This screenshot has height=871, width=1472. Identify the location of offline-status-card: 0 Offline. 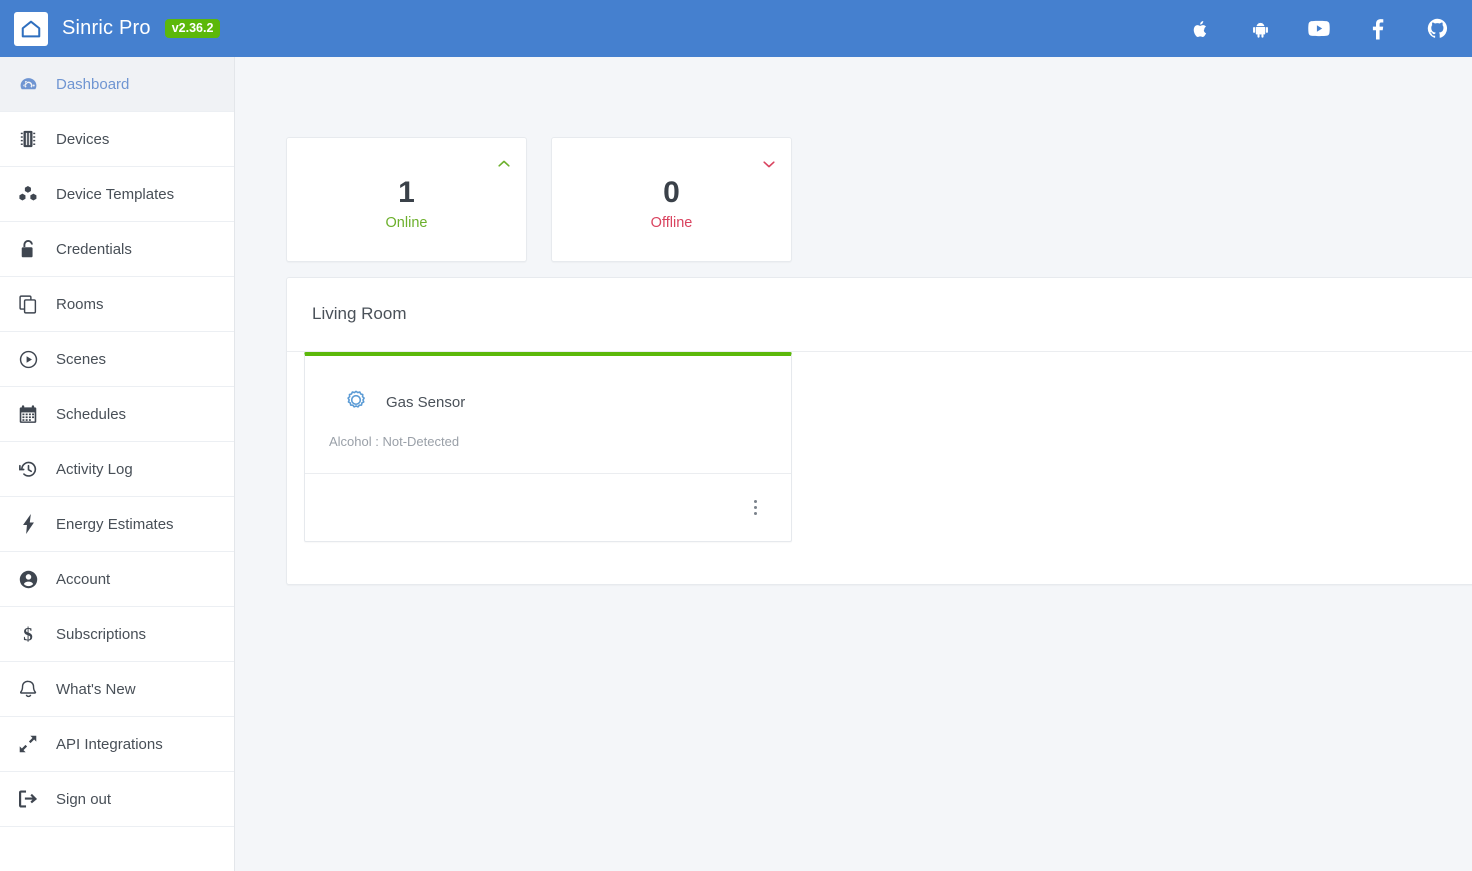
(671, 199).